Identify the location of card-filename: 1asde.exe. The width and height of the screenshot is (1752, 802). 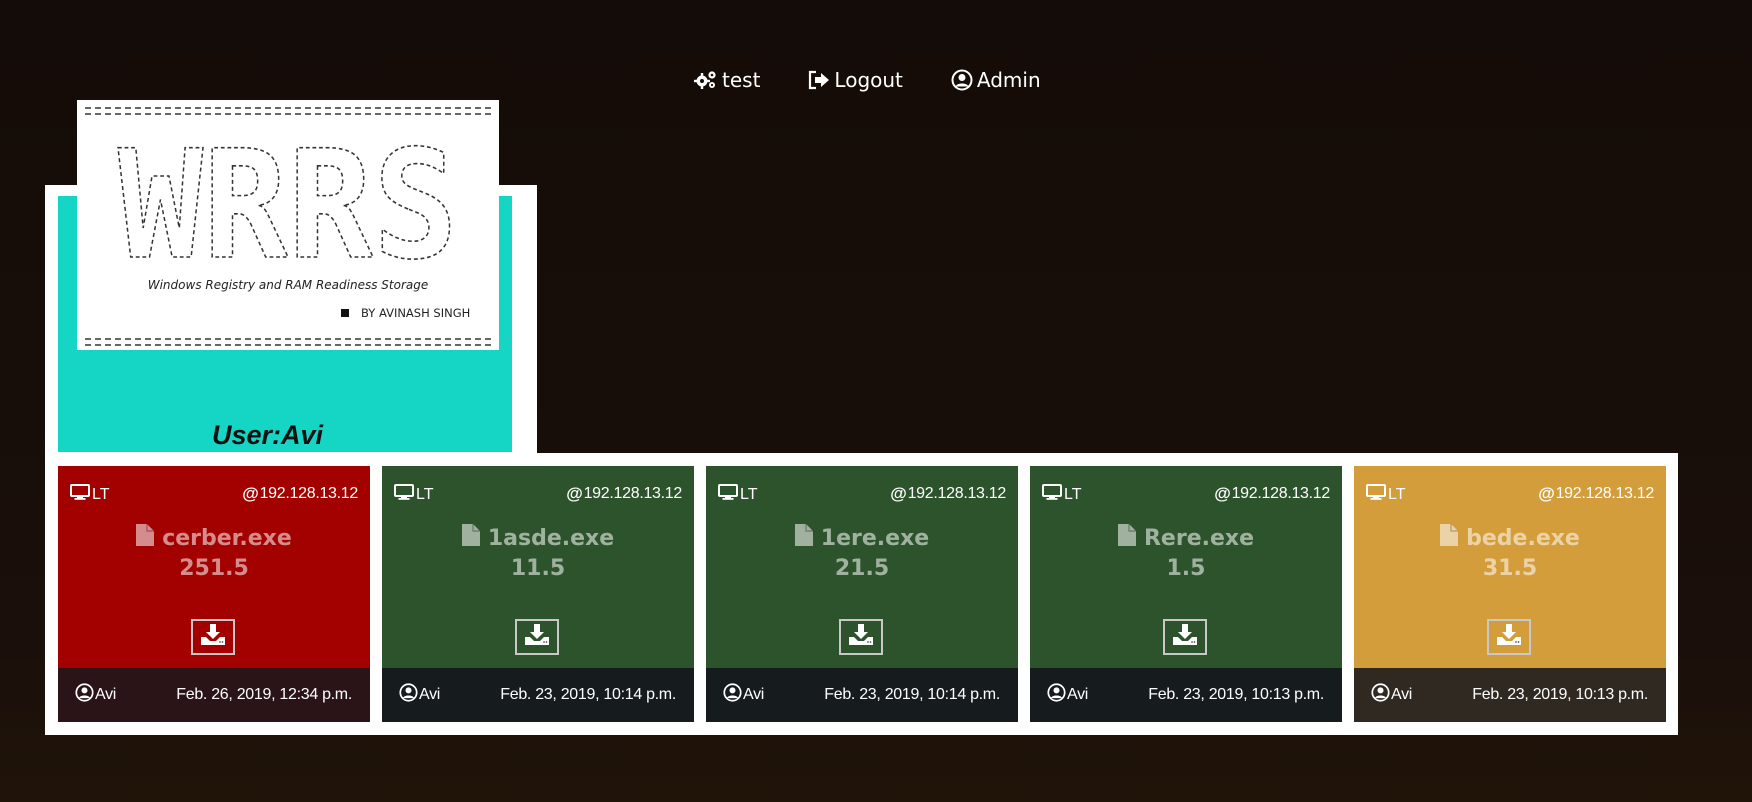
(538, 538).